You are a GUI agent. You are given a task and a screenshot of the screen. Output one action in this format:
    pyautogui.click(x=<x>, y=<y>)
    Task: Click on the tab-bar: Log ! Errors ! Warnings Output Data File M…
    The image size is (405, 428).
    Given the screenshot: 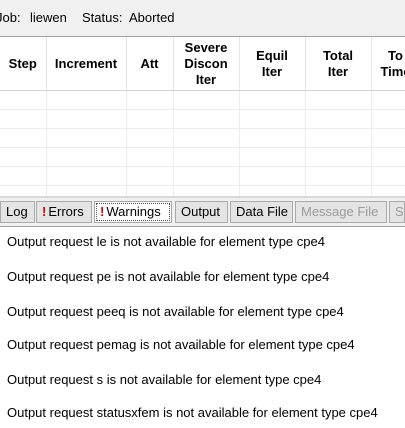 What is the action you would take?
    pyautogui.click(x=202, y=212)
    